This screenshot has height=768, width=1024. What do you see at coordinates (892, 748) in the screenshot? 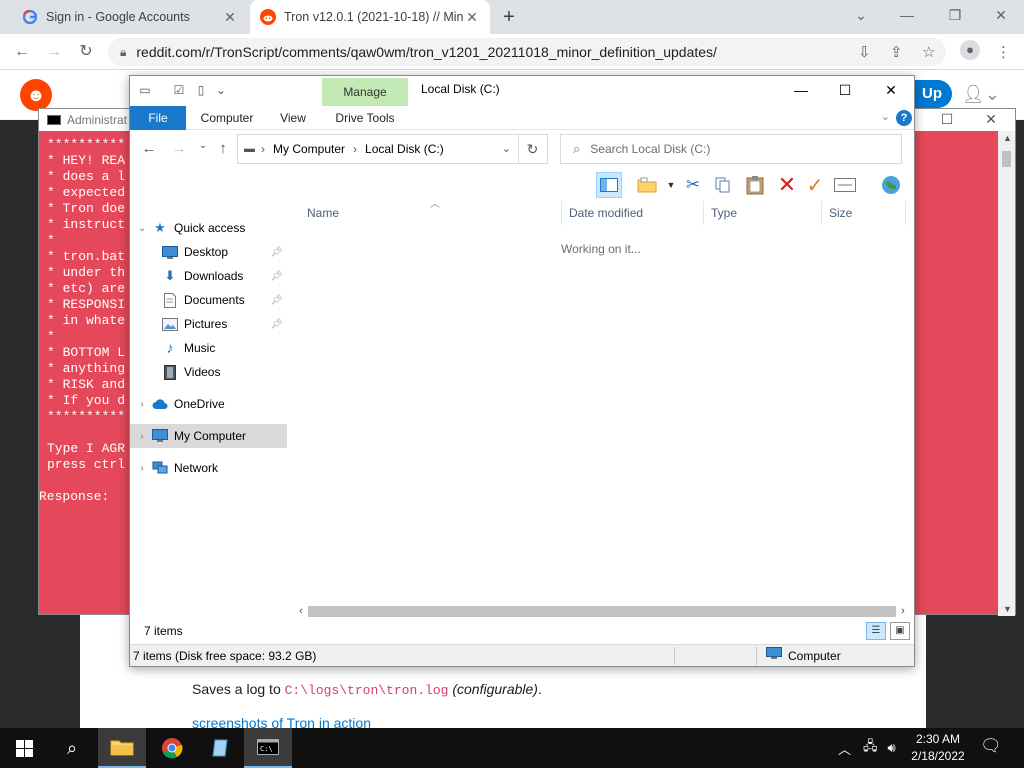
I see `volume-icon: 🔊︎` at bounding box center [892, 748].